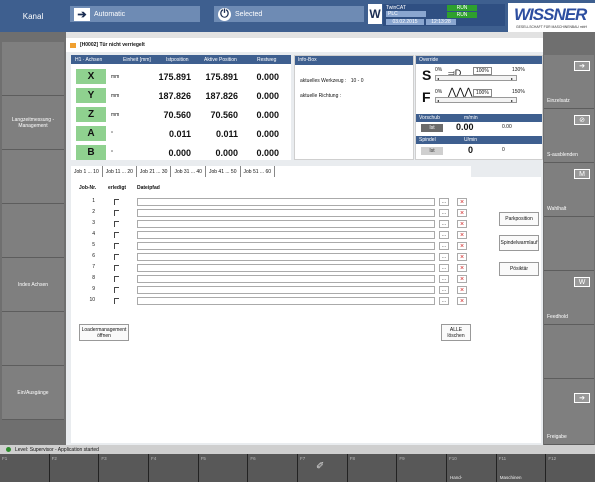 The image size is (595, 482). What do you see at coordinates (33, 16) in the screenshot?
I see `channel-label: Kanal` at bounding box center [33, 16].